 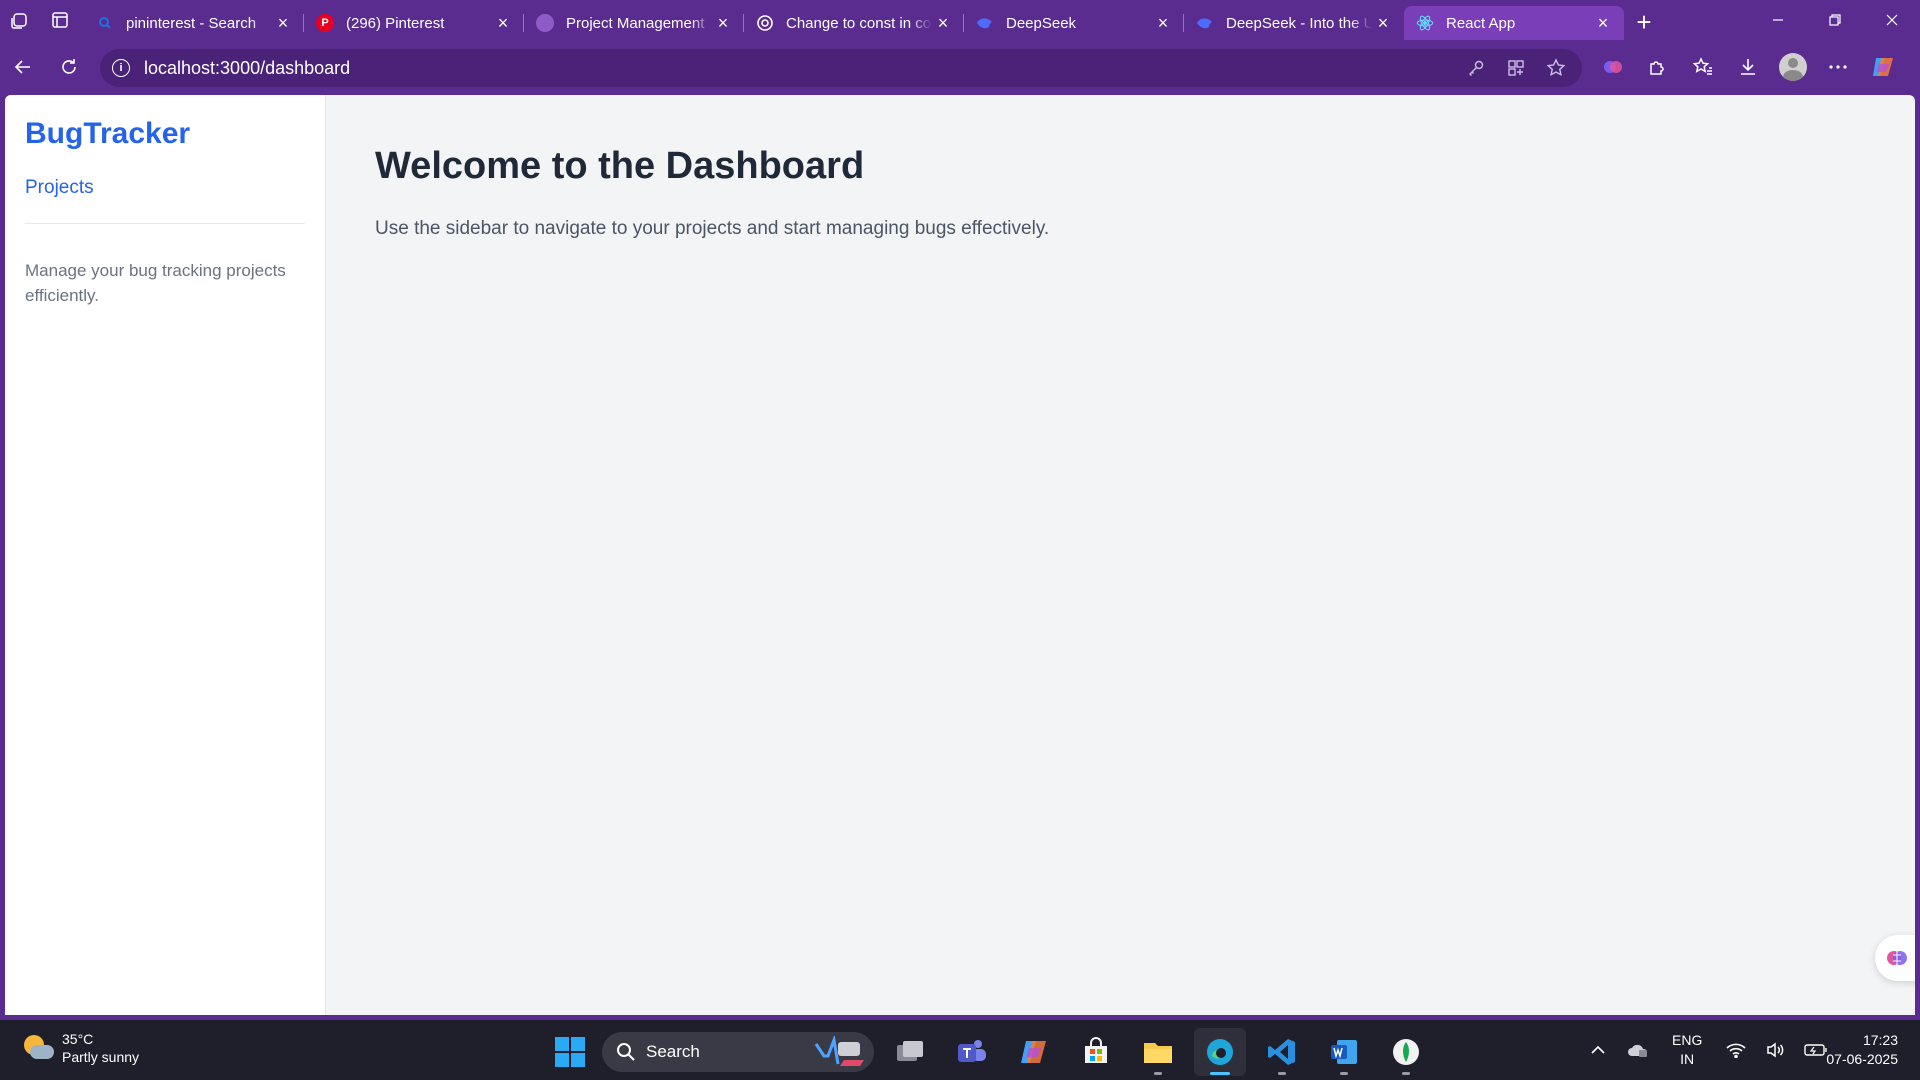 What do you see at coordinates (1282, 1052) in the screenshot?
I see `vscode-icon` at bounding box center [1282, 1052].